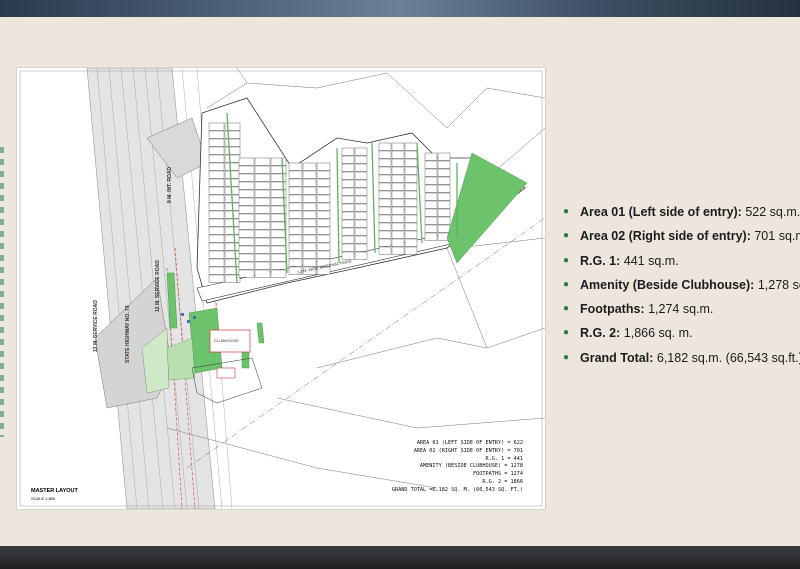 This screenshot has height=569, width=800. What do you see at coordinates (469, 443) in the screenshot?
I see `area-table-row: AREA 01 (LEFT SIDE OF ENTRY) = 622` at bounding box center [469, 443].